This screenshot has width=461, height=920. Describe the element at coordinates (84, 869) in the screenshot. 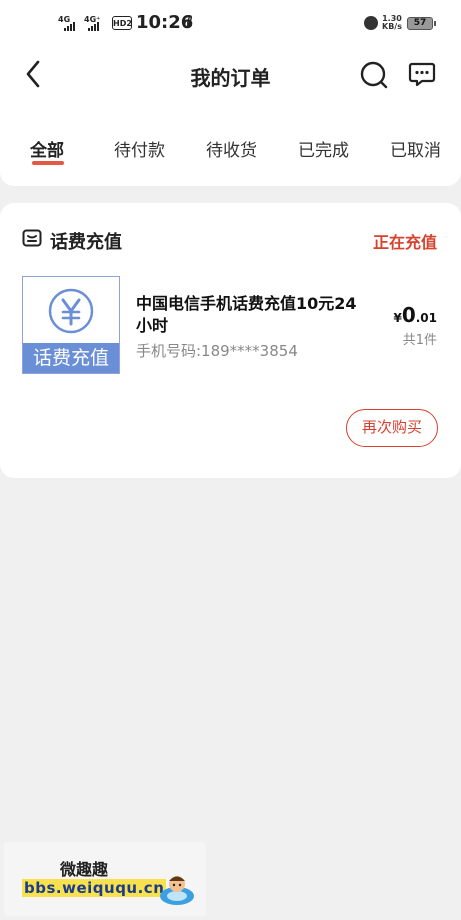

I see `watermark-title: 微趣趣` at that location.